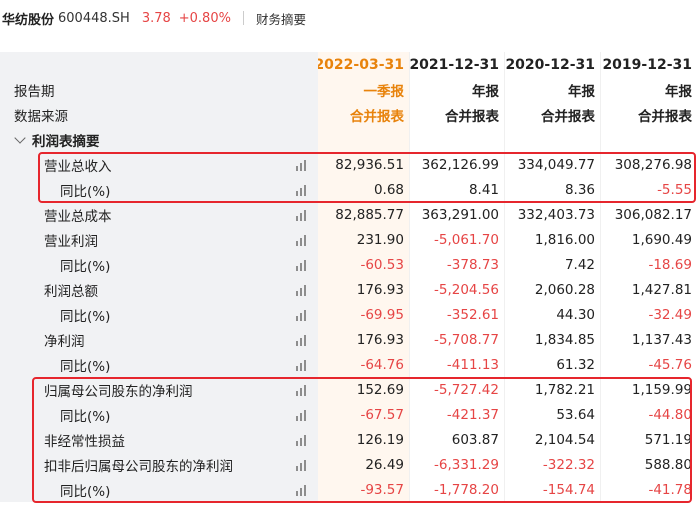 Image resolution: width=700 pixels, height=506 pixels. Describe the element at coordinates (668, 439) in the screenshot. I see `value-cell: 571.19` at that location.